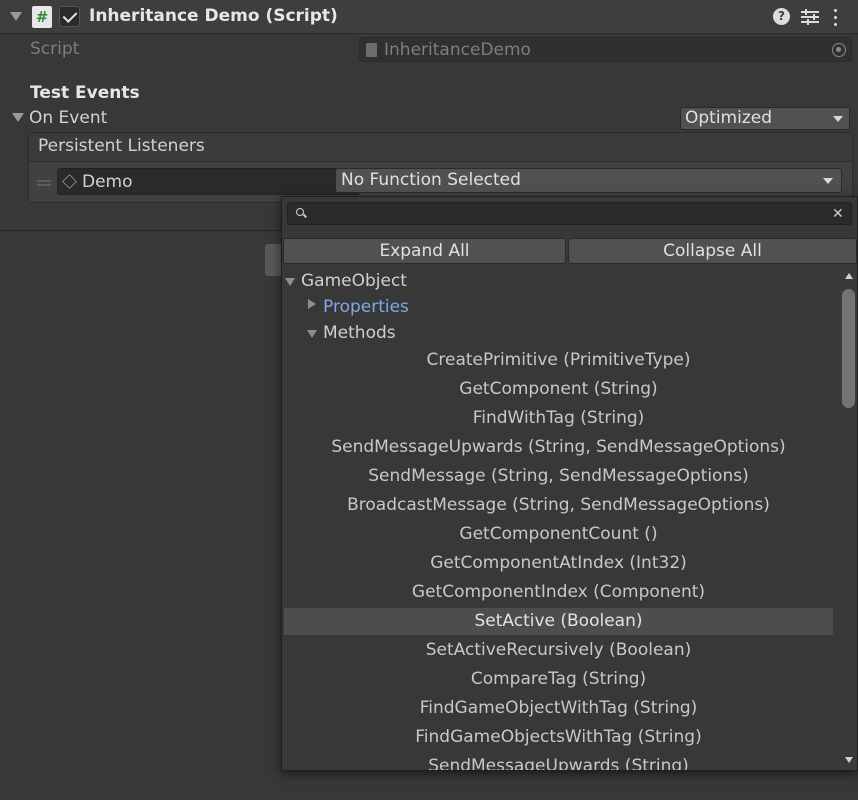 This screenshot has width=858, height=800. Describe the element at coordinates (68, 118) in the screenshot. I see `on-event-label: On Event` at that location.